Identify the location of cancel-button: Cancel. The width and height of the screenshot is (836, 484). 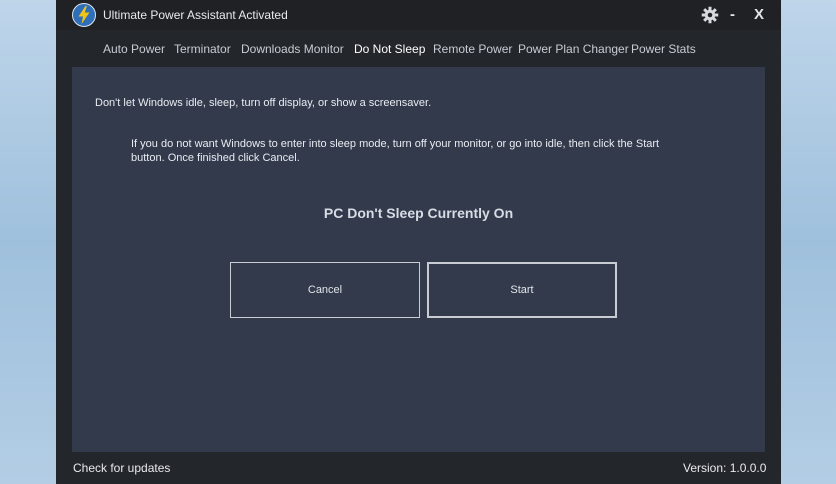
(325, 290).